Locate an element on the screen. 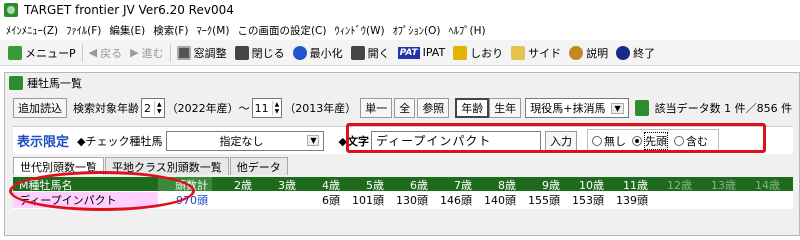 This screenshot has height=240, width=800. help-button: 説明 is located at coordinates (588, 53).